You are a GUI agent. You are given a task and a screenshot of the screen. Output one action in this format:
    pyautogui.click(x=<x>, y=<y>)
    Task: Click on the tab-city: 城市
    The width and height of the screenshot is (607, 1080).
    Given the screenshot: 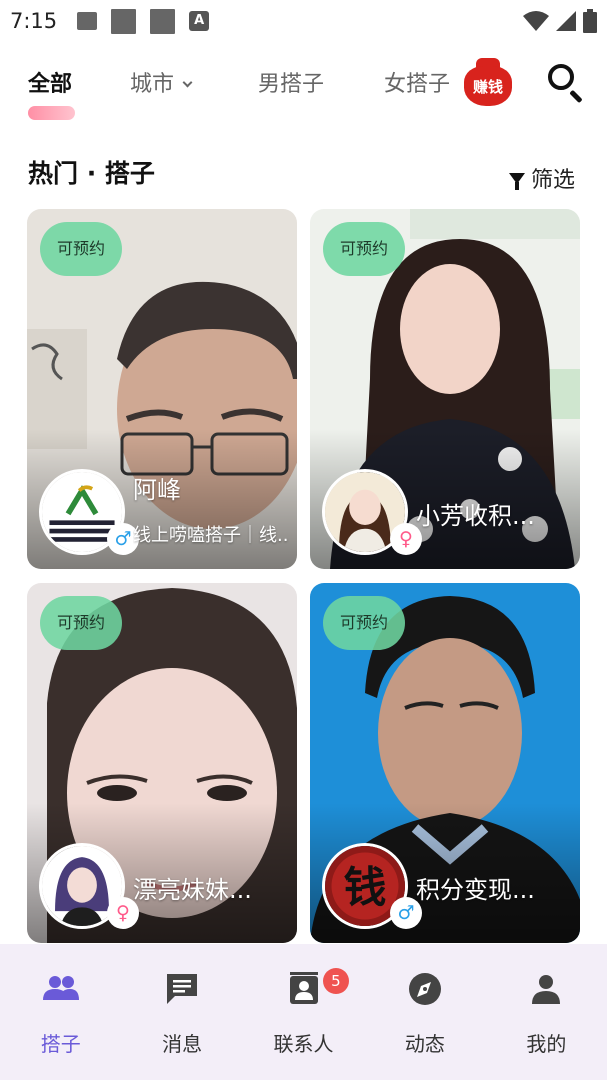 What is the action you would take?
    pyautogui.click(x=161, y=82)
    